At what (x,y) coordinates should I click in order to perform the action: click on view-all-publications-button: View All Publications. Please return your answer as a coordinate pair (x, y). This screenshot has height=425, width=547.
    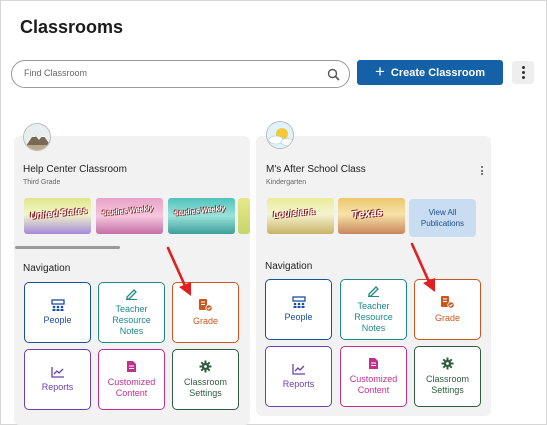
    Looking at the image, I should click on (442, 218).